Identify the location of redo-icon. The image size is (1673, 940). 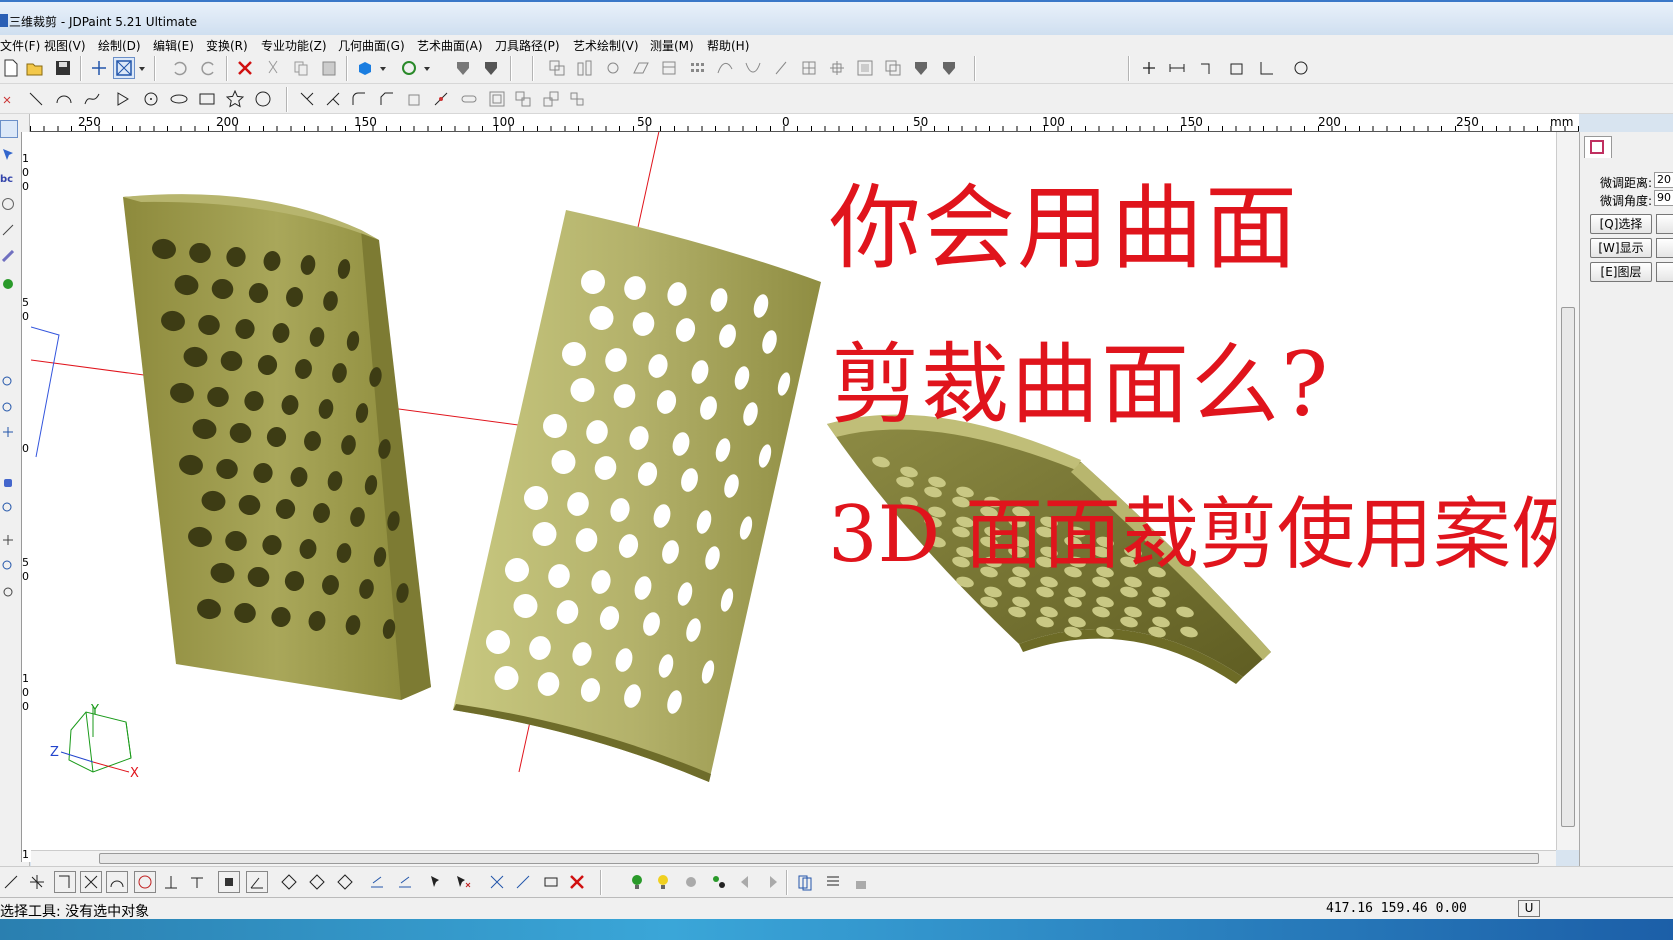
(209, 68).